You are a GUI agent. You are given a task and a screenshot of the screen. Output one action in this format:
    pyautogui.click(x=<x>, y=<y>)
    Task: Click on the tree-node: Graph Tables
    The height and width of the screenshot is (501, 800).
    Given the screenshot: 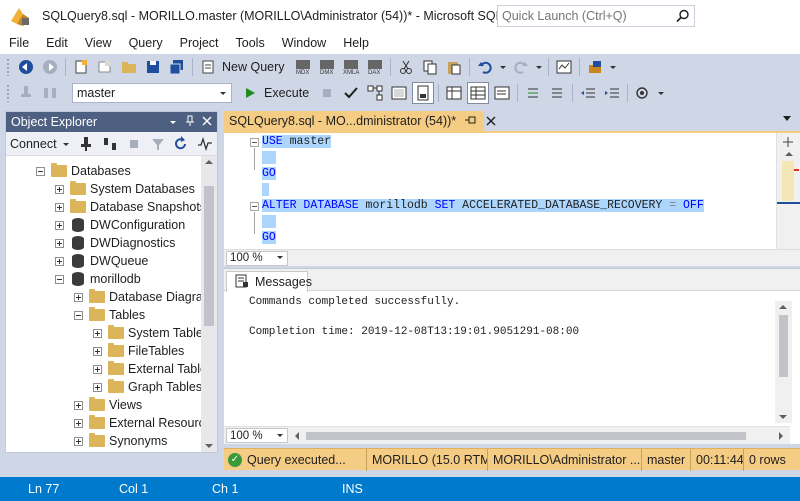 What is the action you would take?
    pyautogui.click(x=147, y=387)
    